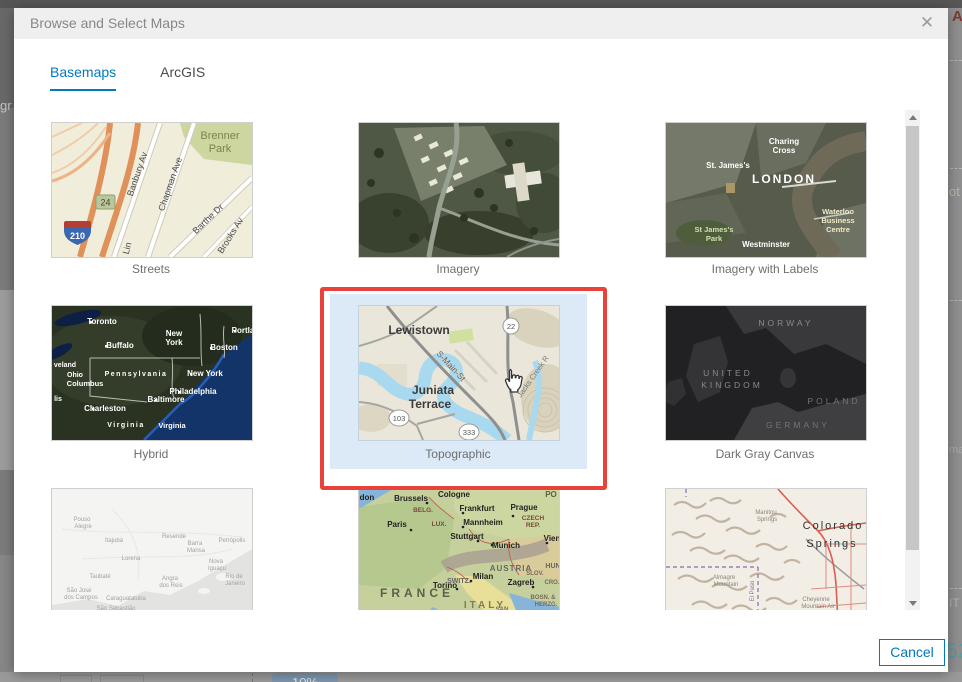  I want to click on map-label: dos Reis, so click(170, 586).